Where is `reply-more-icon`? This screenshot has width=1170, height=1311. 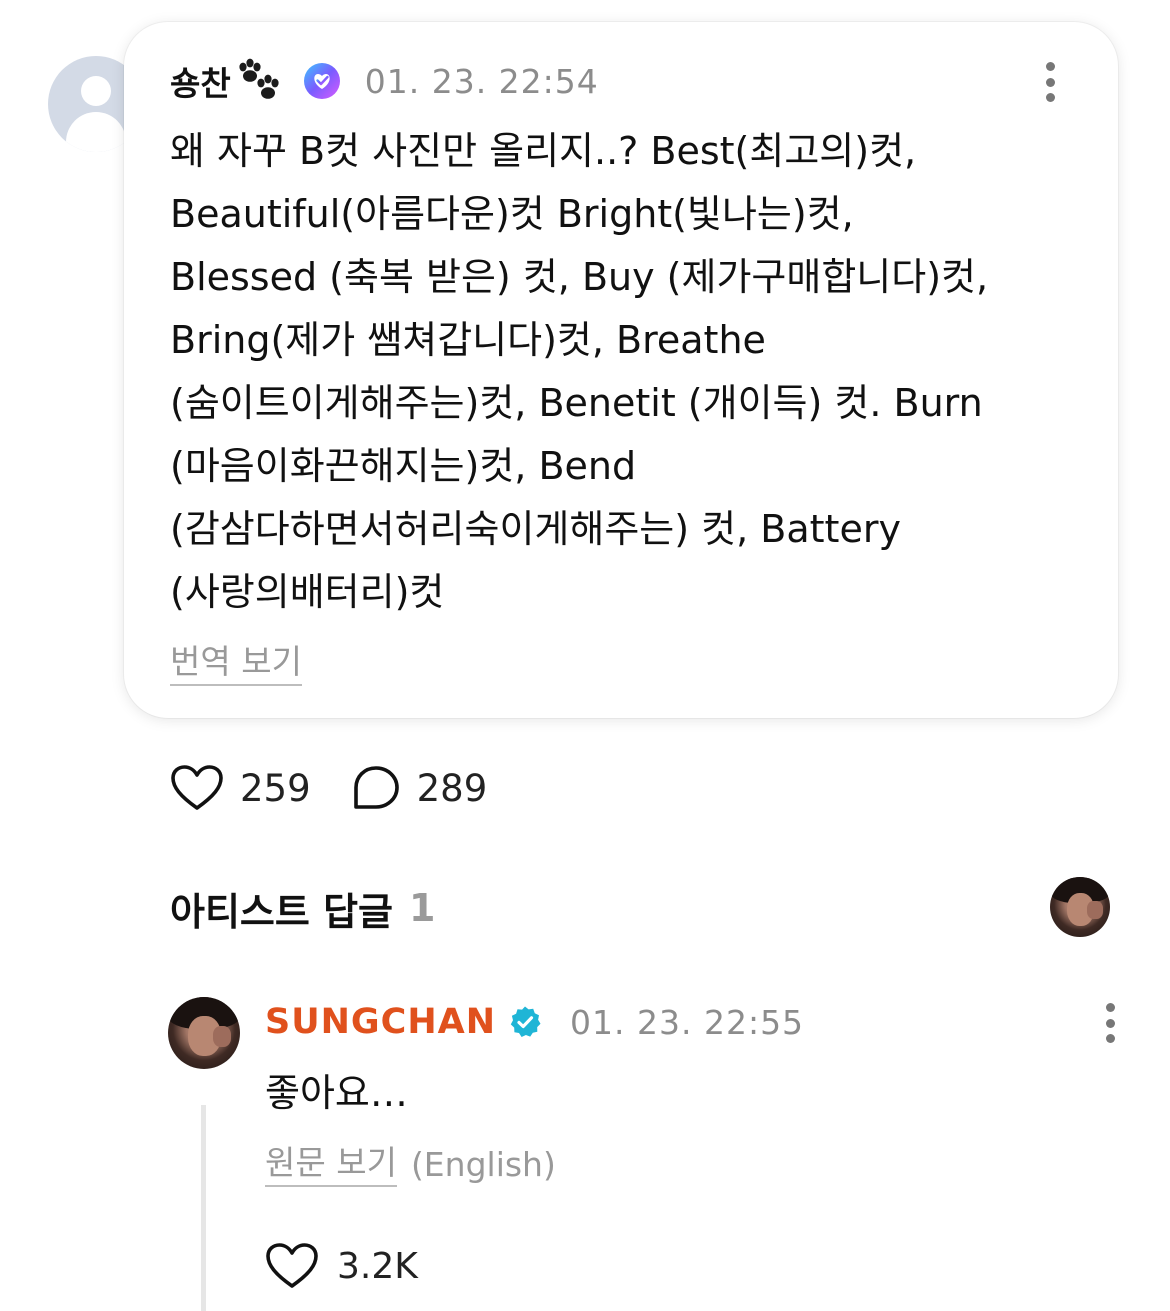 reply-more-icon is located at coordinates (1110, 1023).